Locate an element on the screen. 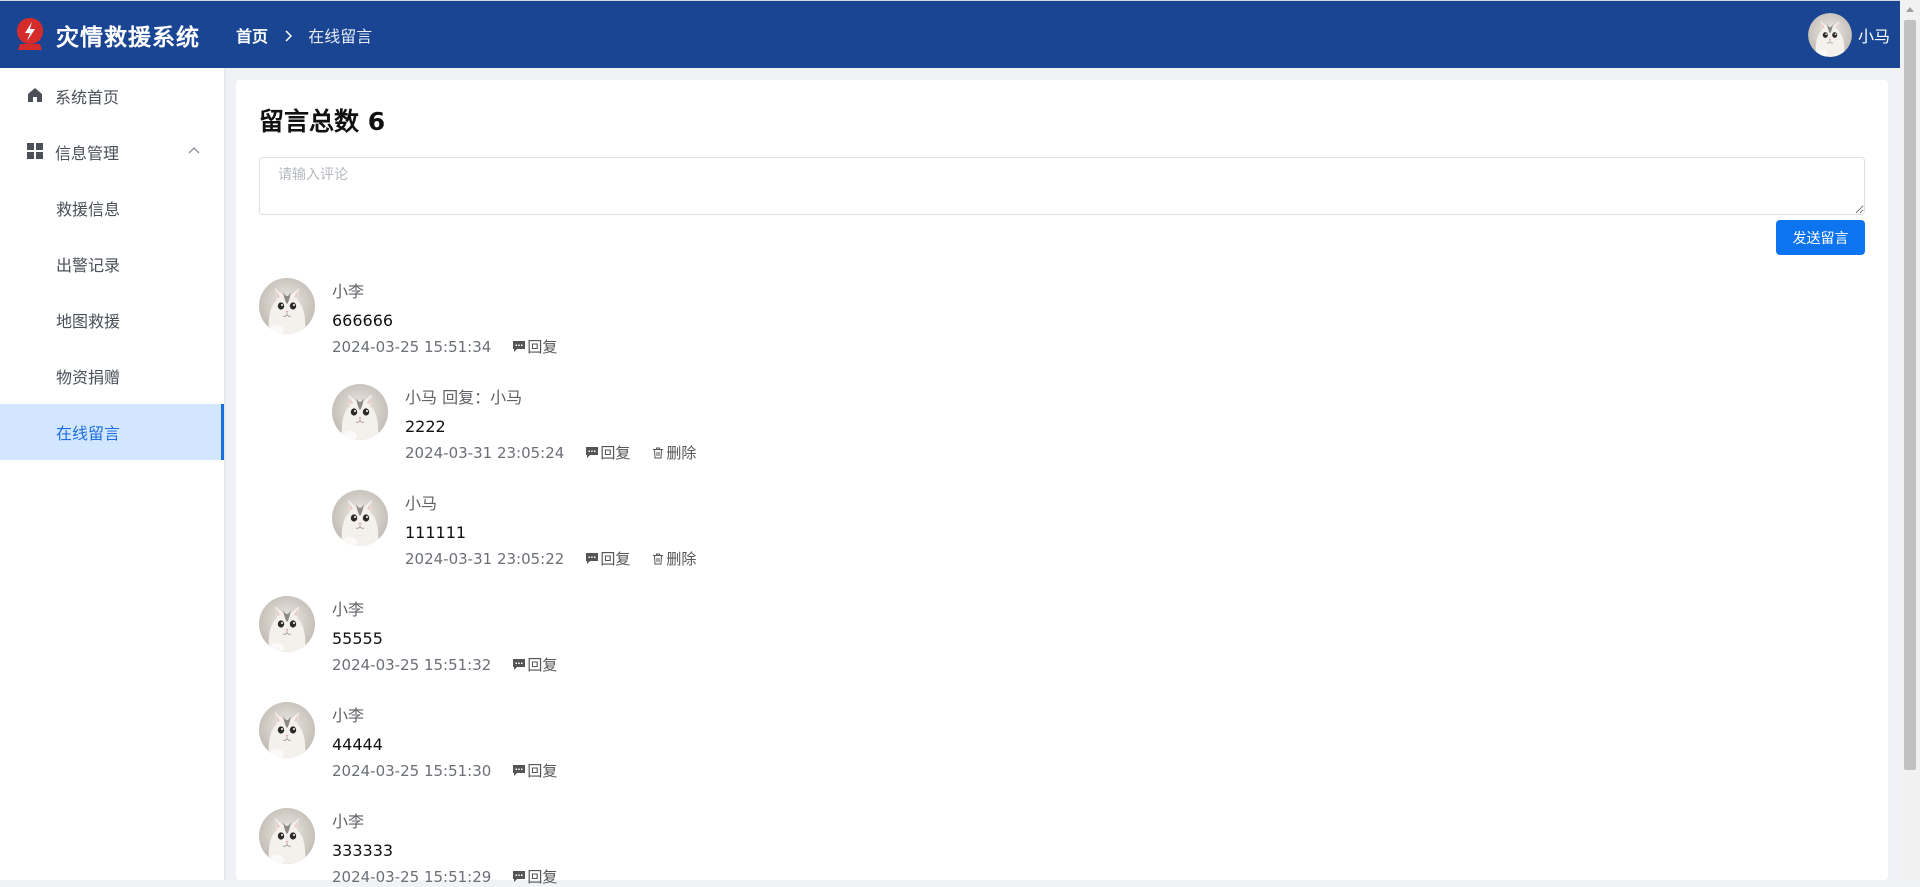 The width and height of the screenshot is (1920, 887). comment-author: 小马 回复：小马 is located at coordinates (464, 397).